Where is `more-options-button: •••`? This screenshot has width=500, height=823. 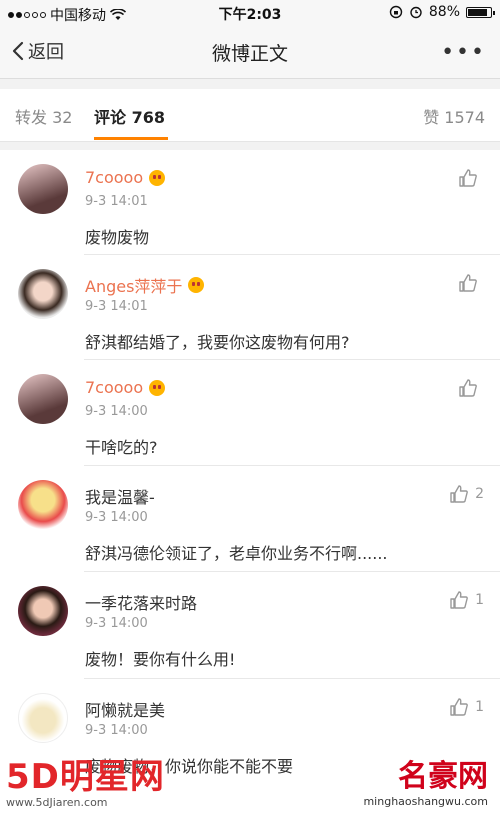
more-options-button: ••• is located at coordinates (463, 52).